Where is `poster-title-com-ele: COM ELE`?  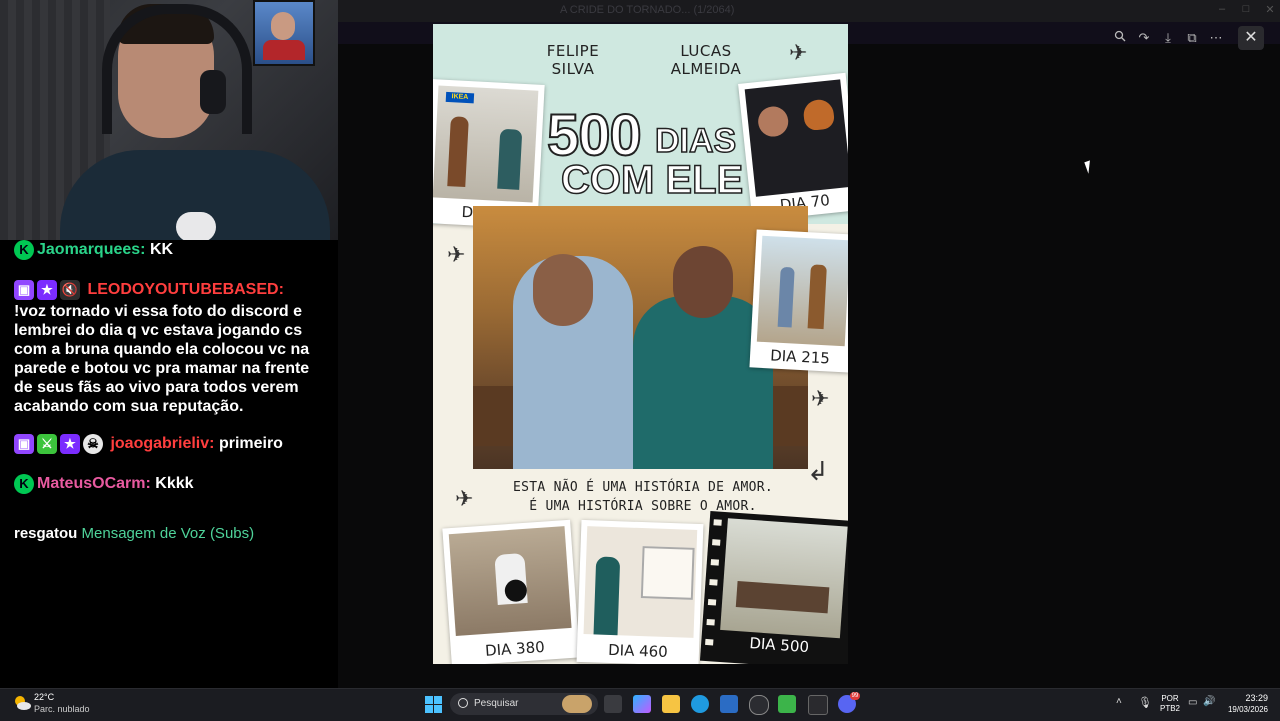
poster-title-com-ele: COM ELE is located at coordinates (652, 180).